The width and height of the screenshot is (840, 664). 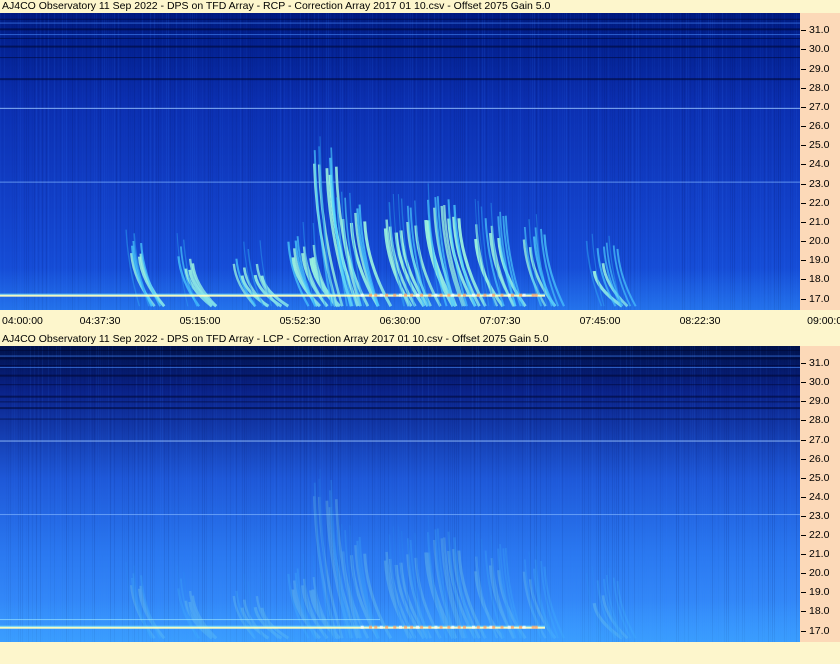 What do you see at coordinates (700, 321) in the screenshot?
I see `time-tick-label: 08:22:30` at bounding box center [700, 321].